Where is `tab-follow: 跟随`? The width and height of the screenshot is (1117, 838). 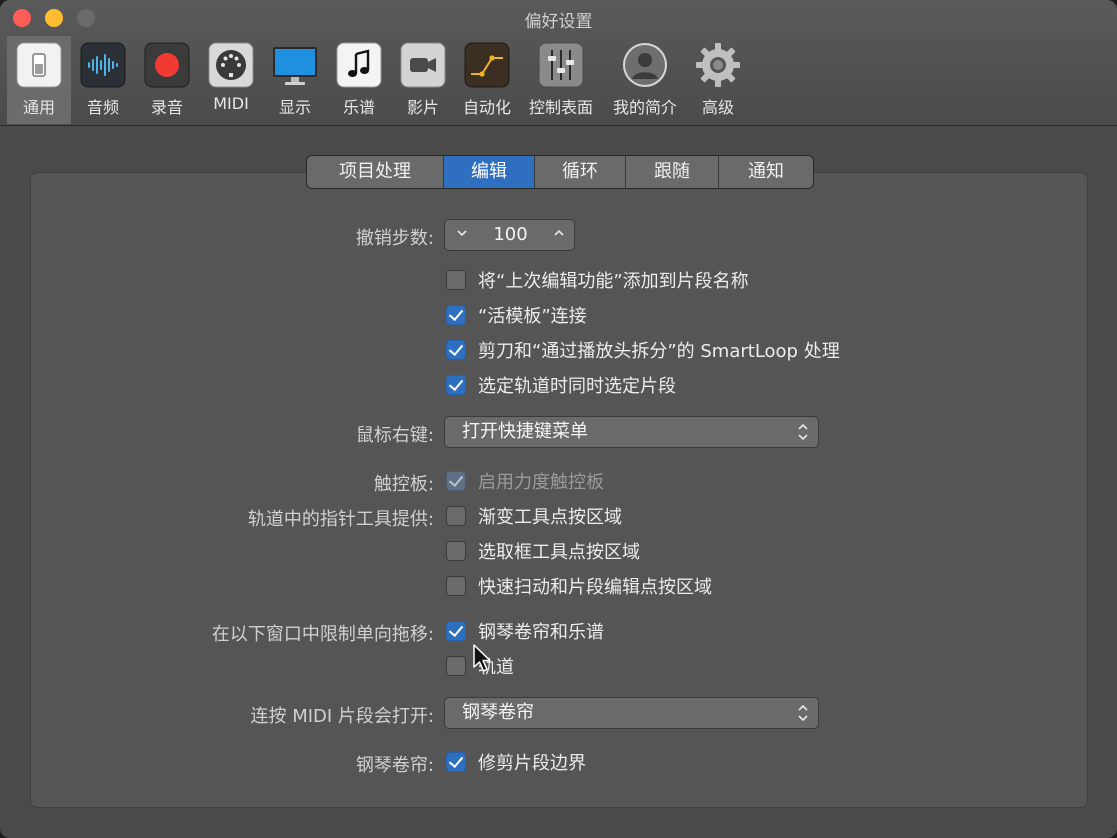
tab-follow: 跟随 is located at coordinates (672, 172).